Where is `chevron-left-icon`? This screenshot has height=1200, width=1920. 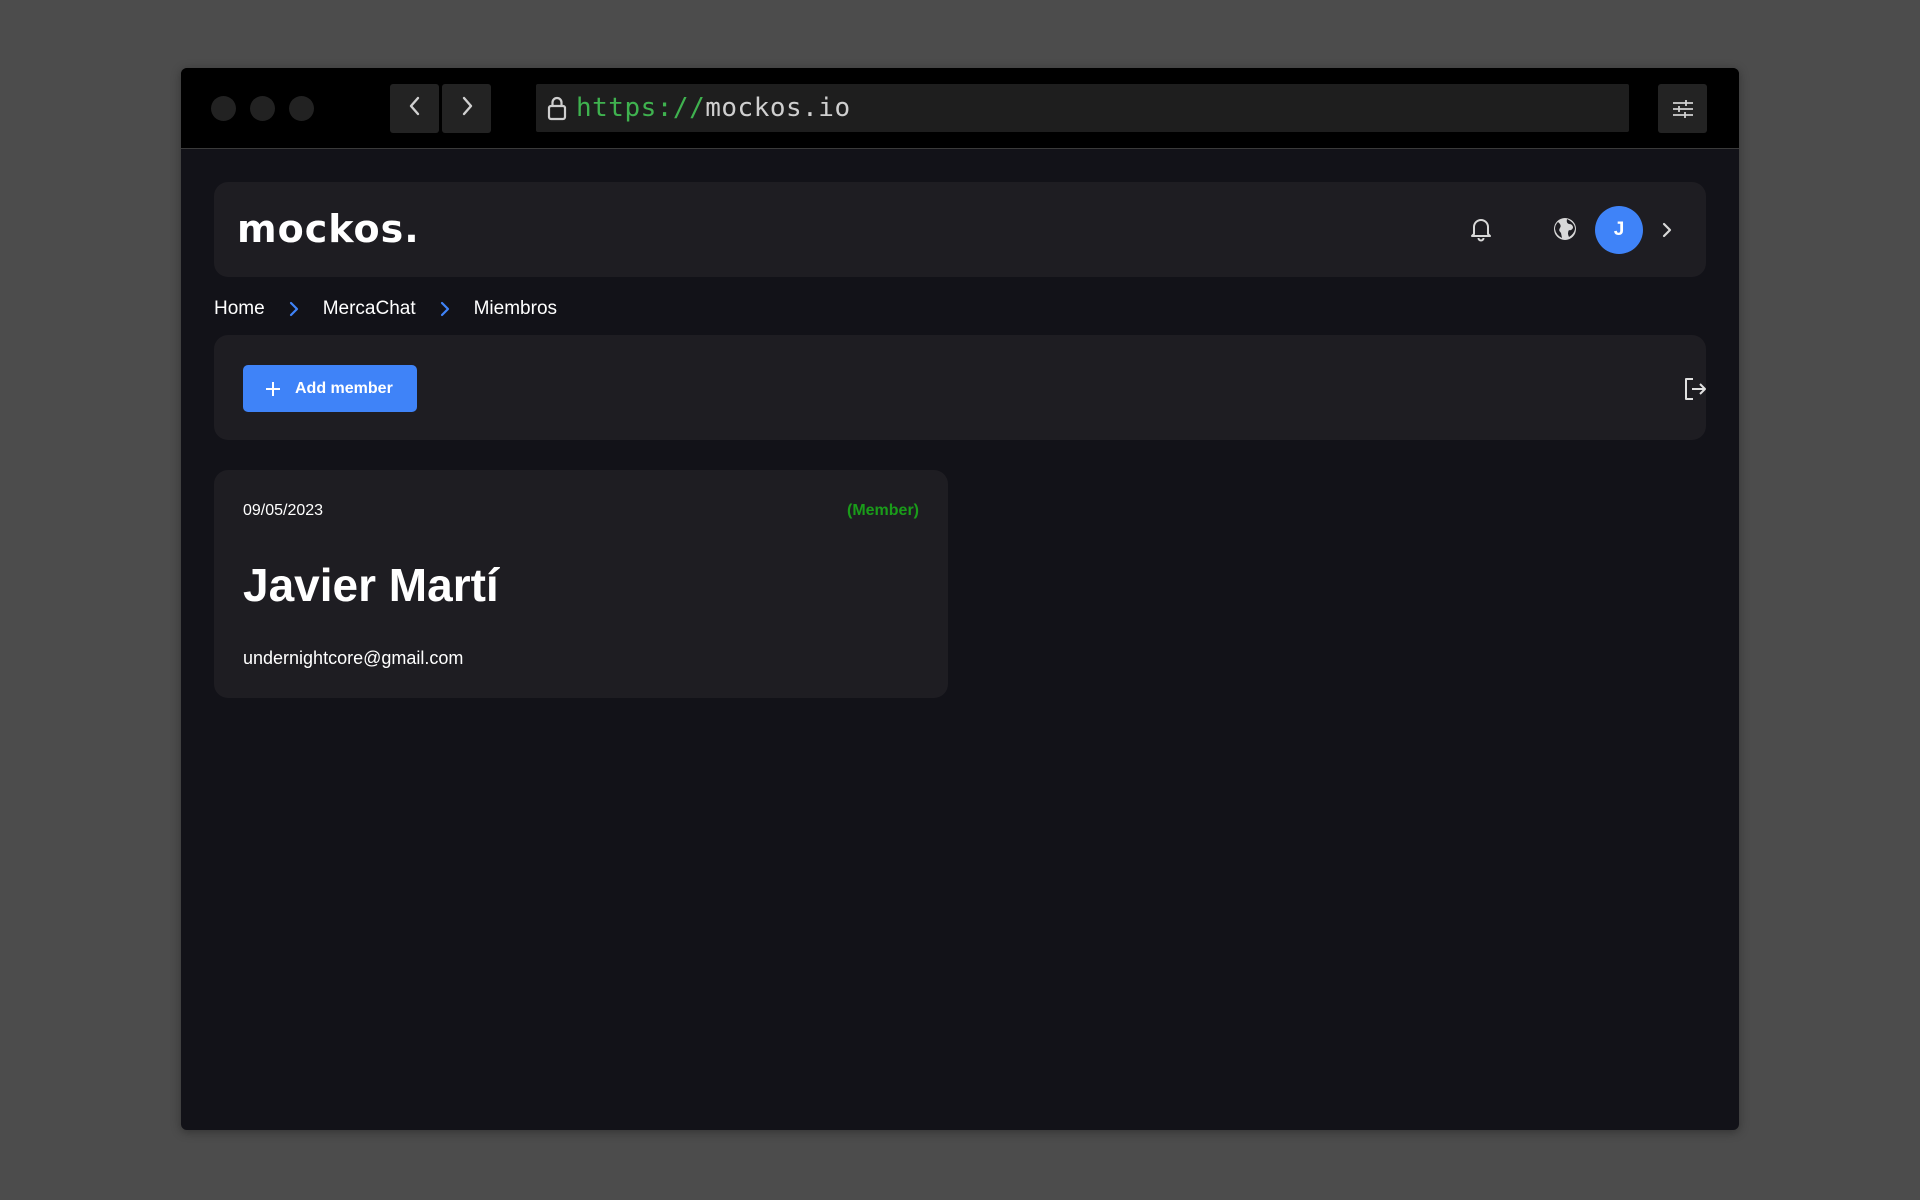 chevron-left-icon is located at coordinates (415, 108).